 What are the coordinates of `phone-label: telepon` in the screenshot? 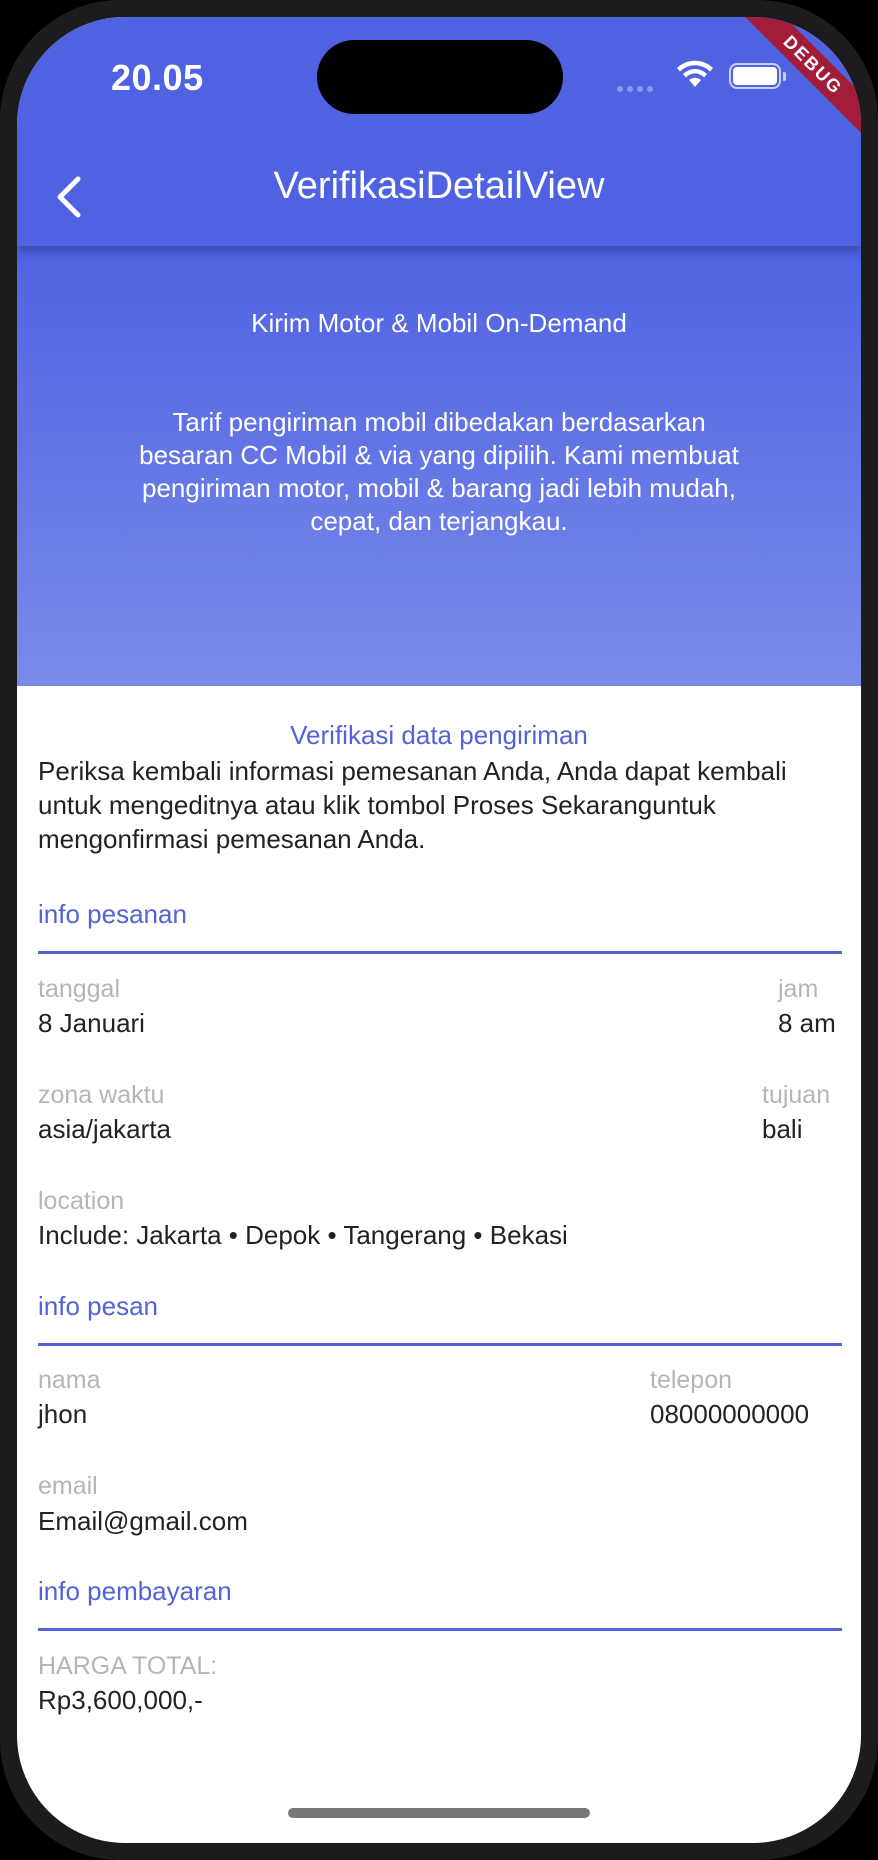 It's located at (691, 1380).